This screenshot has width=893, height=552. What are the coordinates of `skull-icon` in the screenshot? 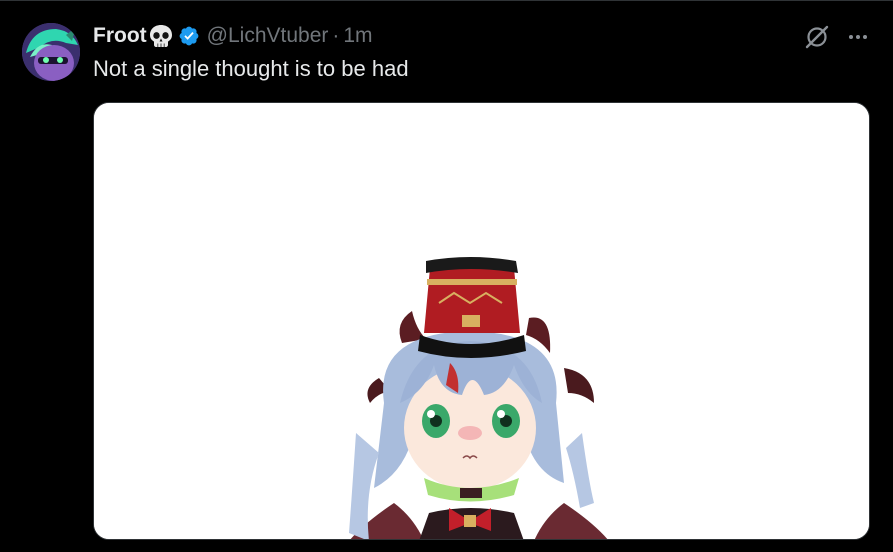 It's located at (161, 36).